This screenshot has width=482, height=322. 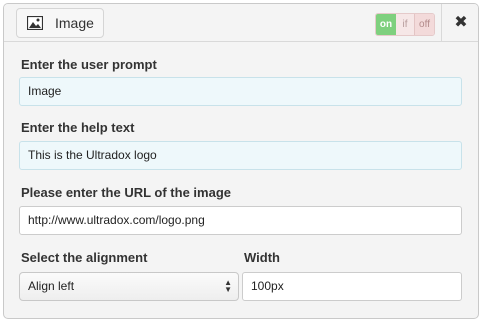 I want to click on block-type-pill: Image, so click(x=60, y=23).